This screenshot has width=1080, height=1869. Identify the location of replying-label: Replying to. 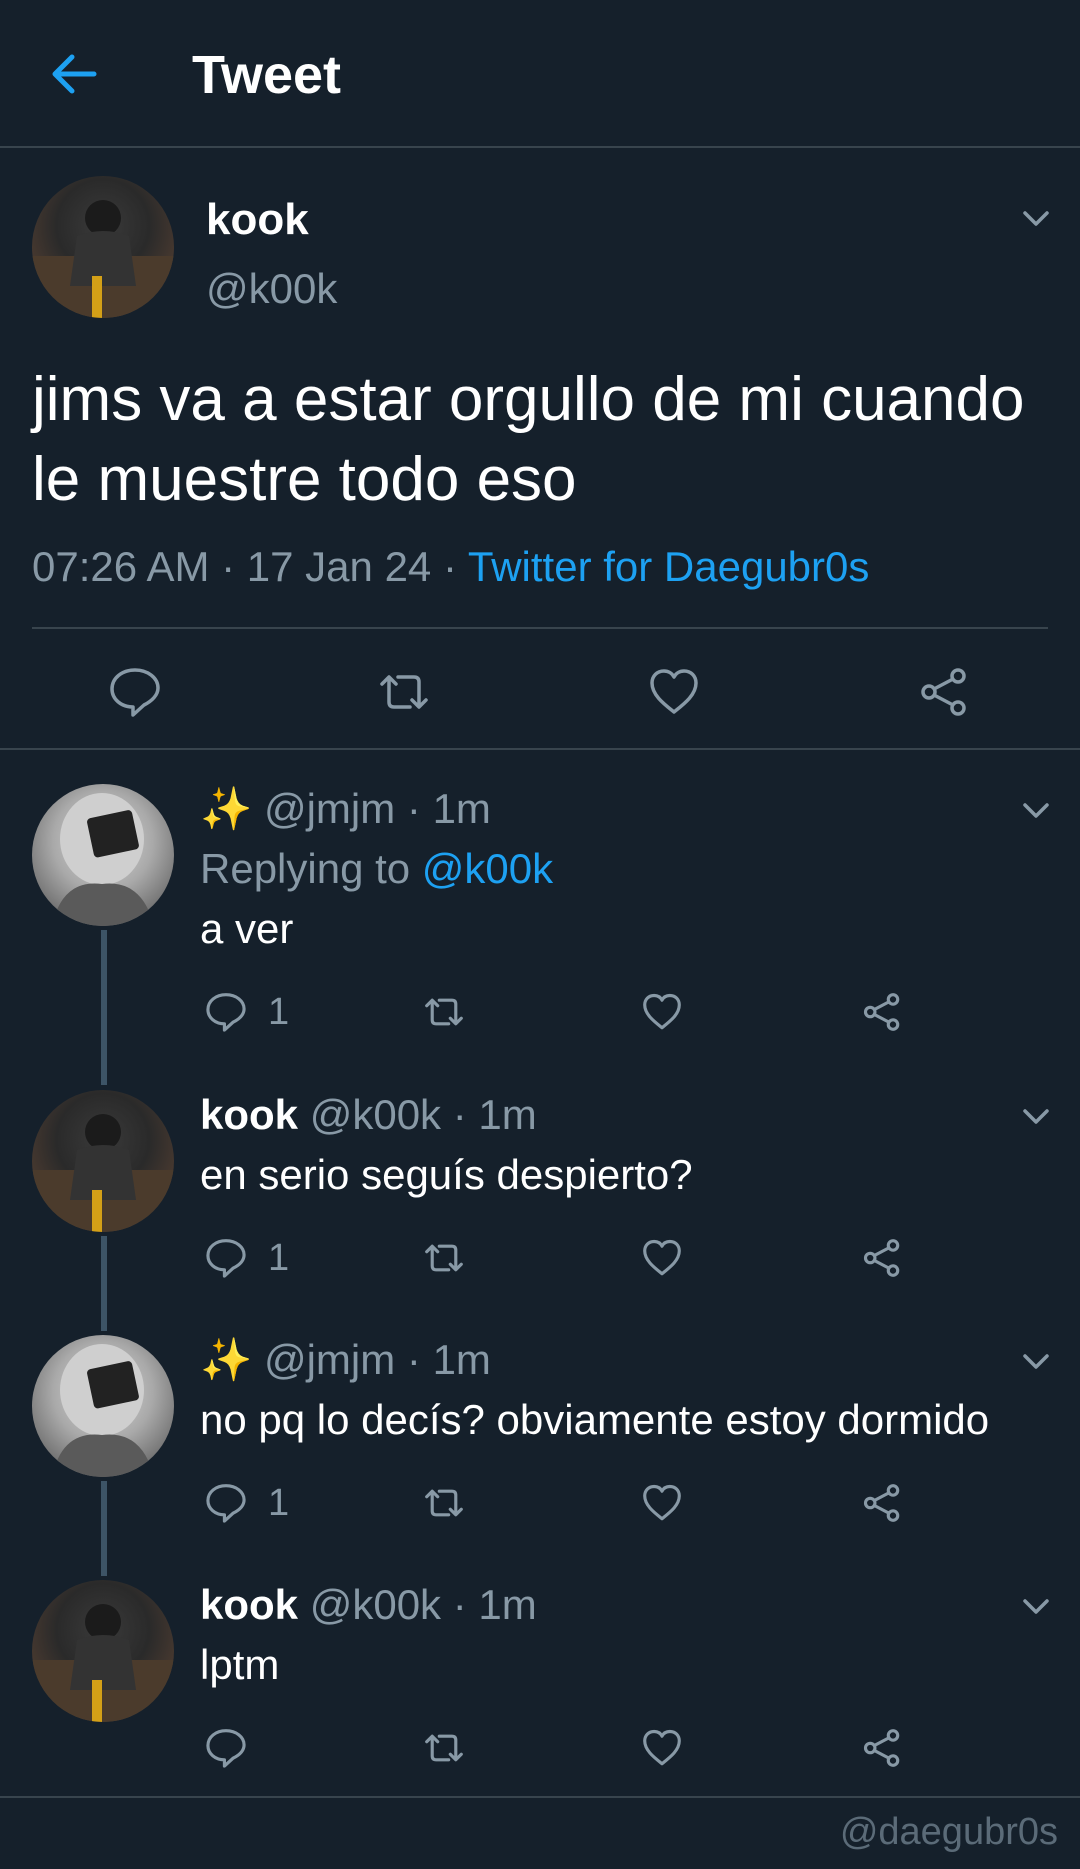
(305, 868).